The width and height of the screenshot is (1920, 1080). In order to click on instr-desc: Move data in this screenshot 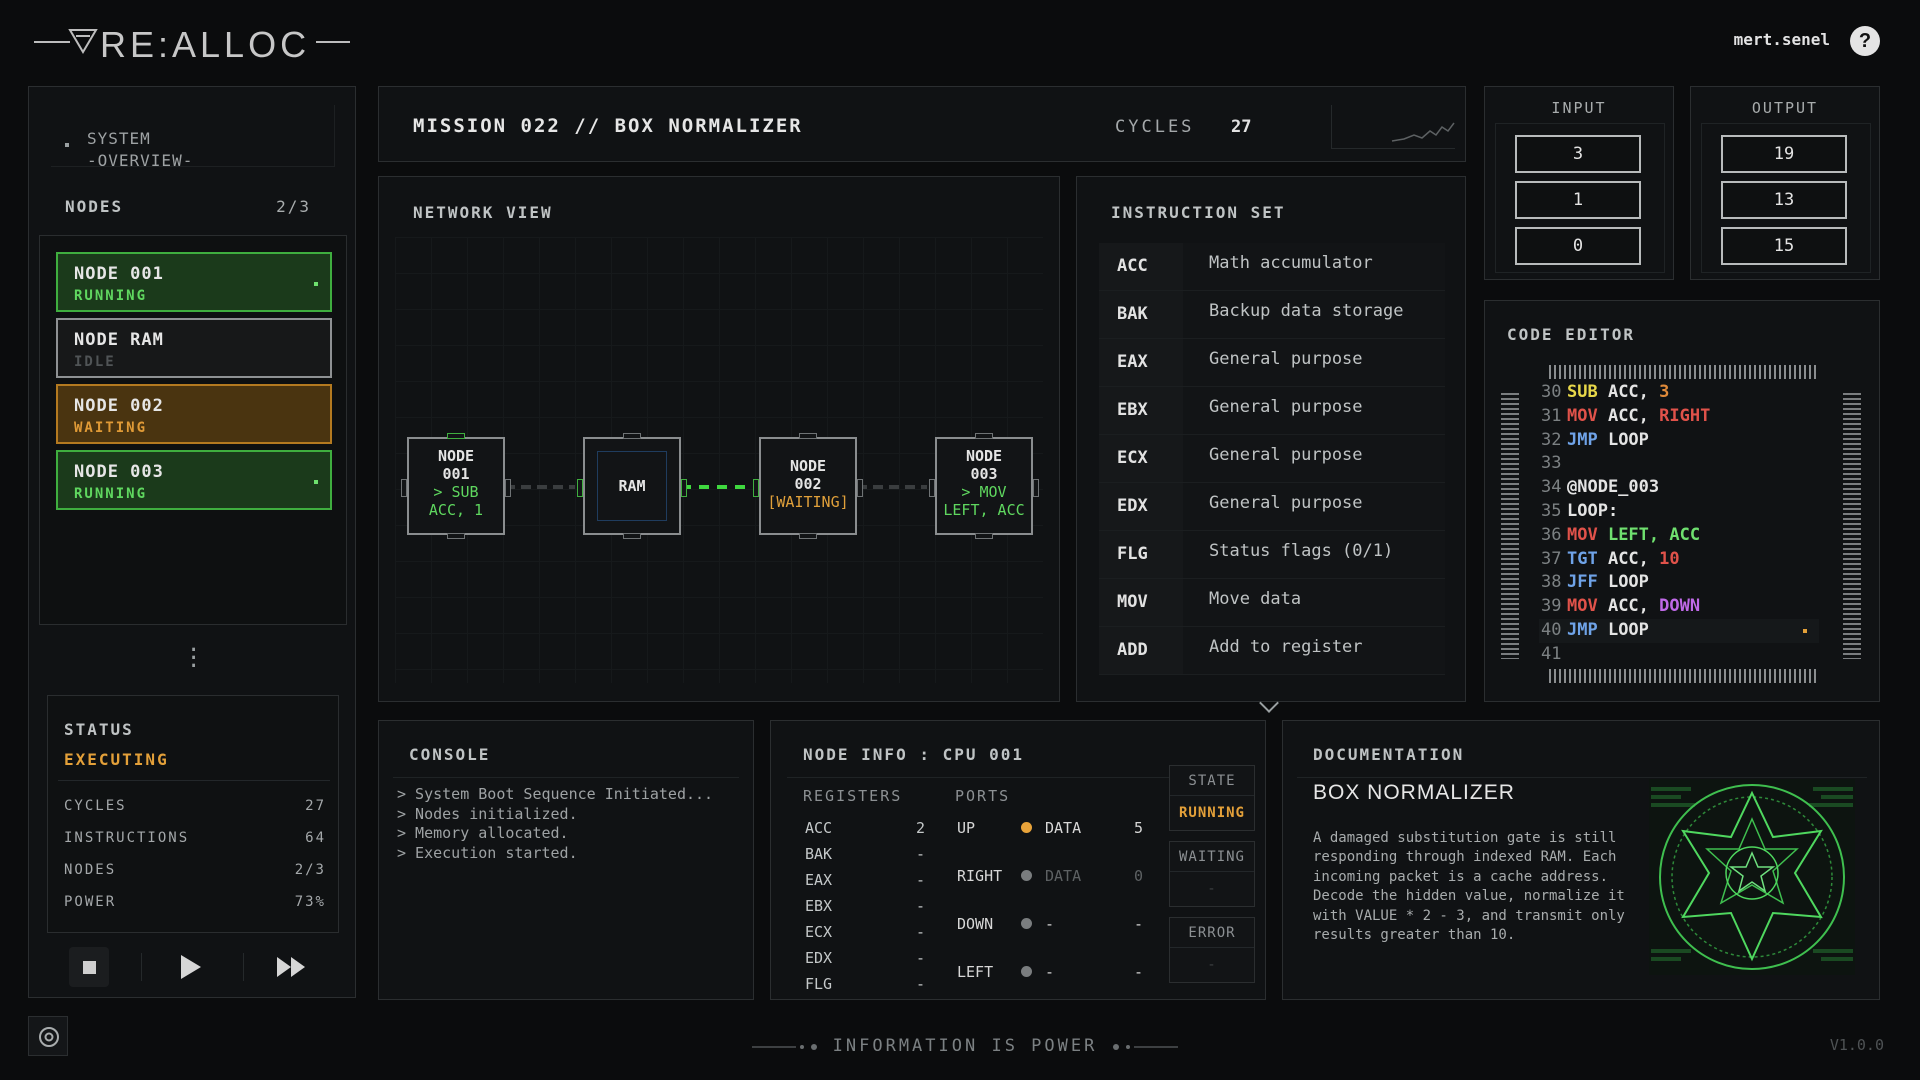, I will do `click(1314, 602)`.